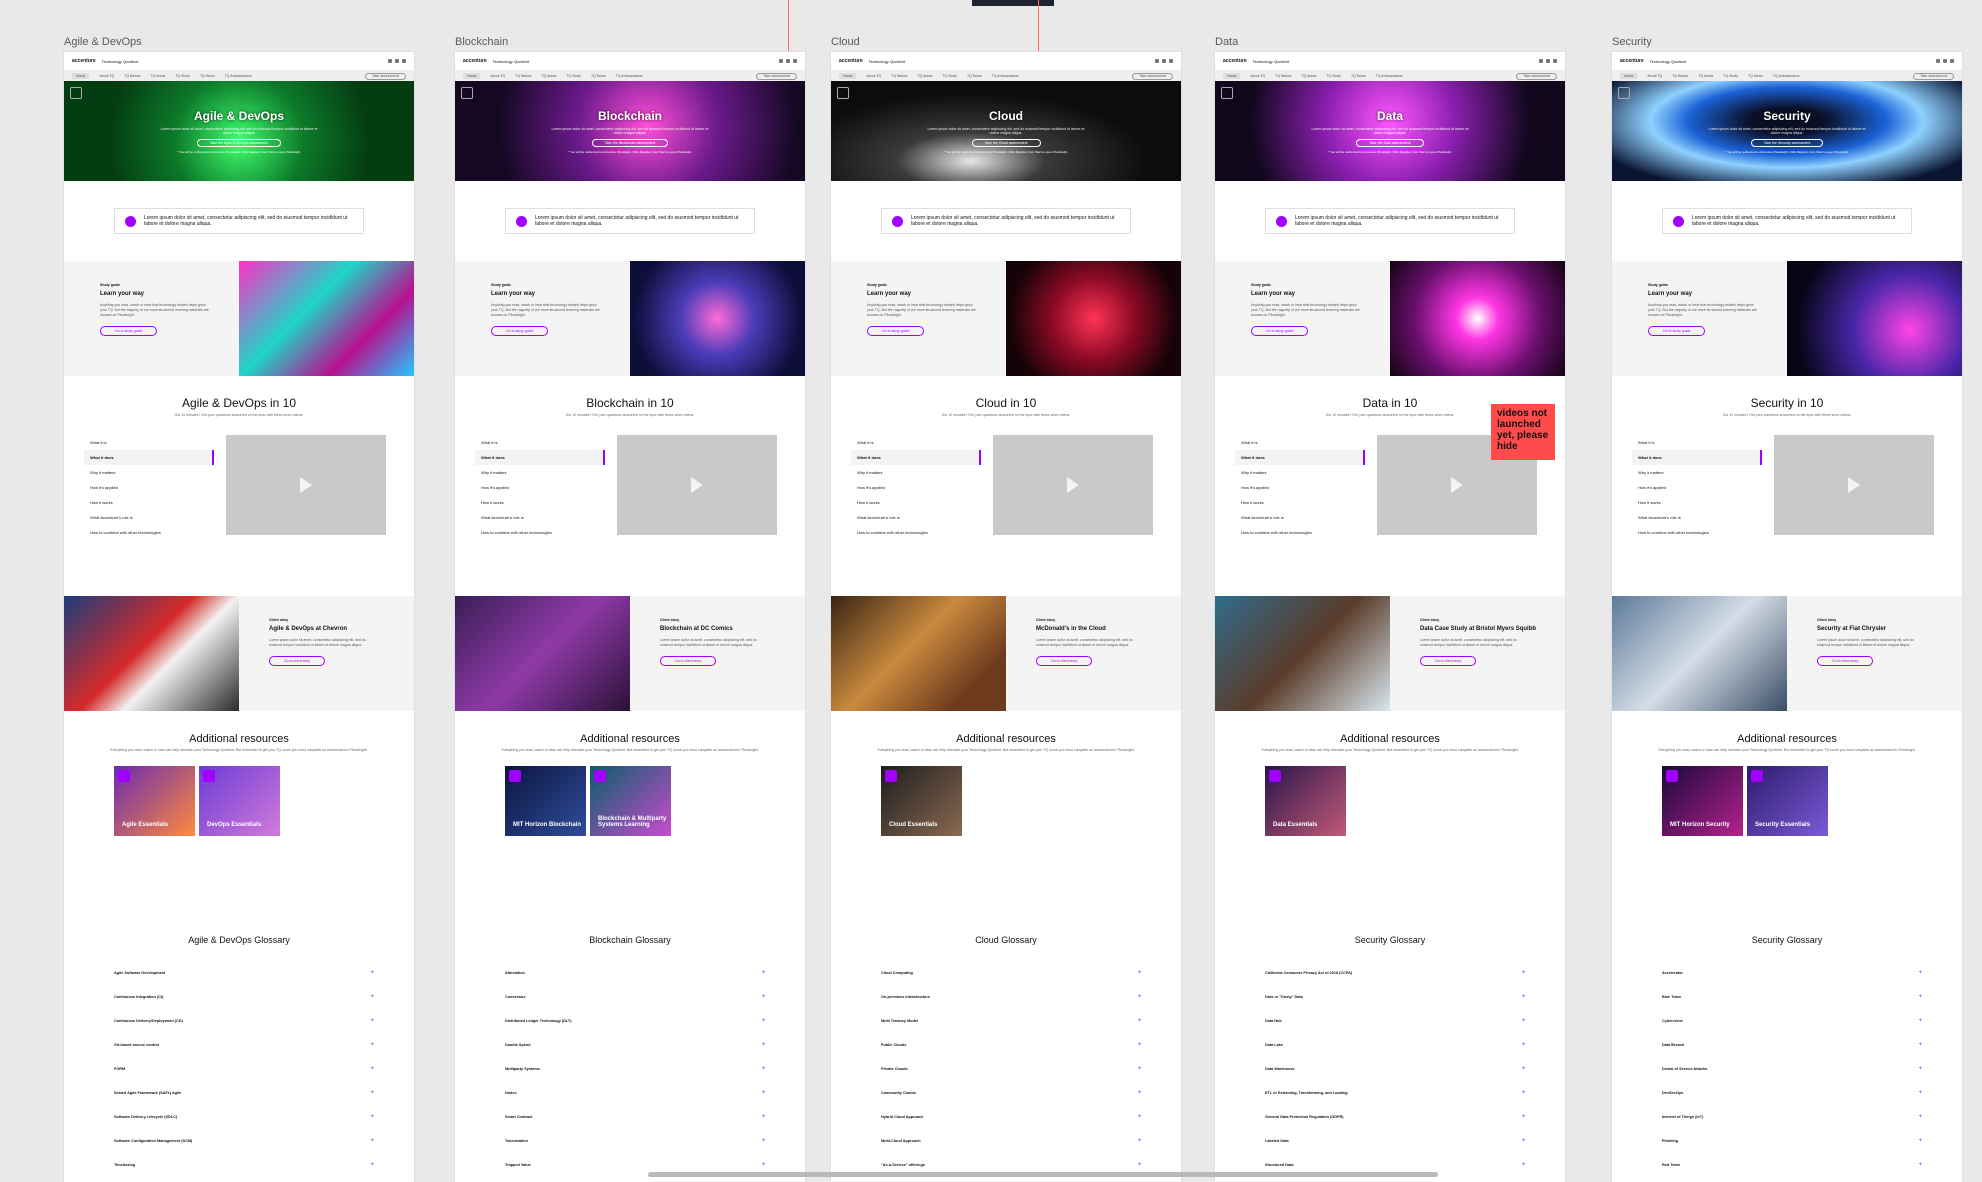 The image size is (1982, 1182). What do you see at coordinates (1792, 997) in the screenshot?
I see `glossary-row: Blue Team +` at bounding box center [1792, 997].